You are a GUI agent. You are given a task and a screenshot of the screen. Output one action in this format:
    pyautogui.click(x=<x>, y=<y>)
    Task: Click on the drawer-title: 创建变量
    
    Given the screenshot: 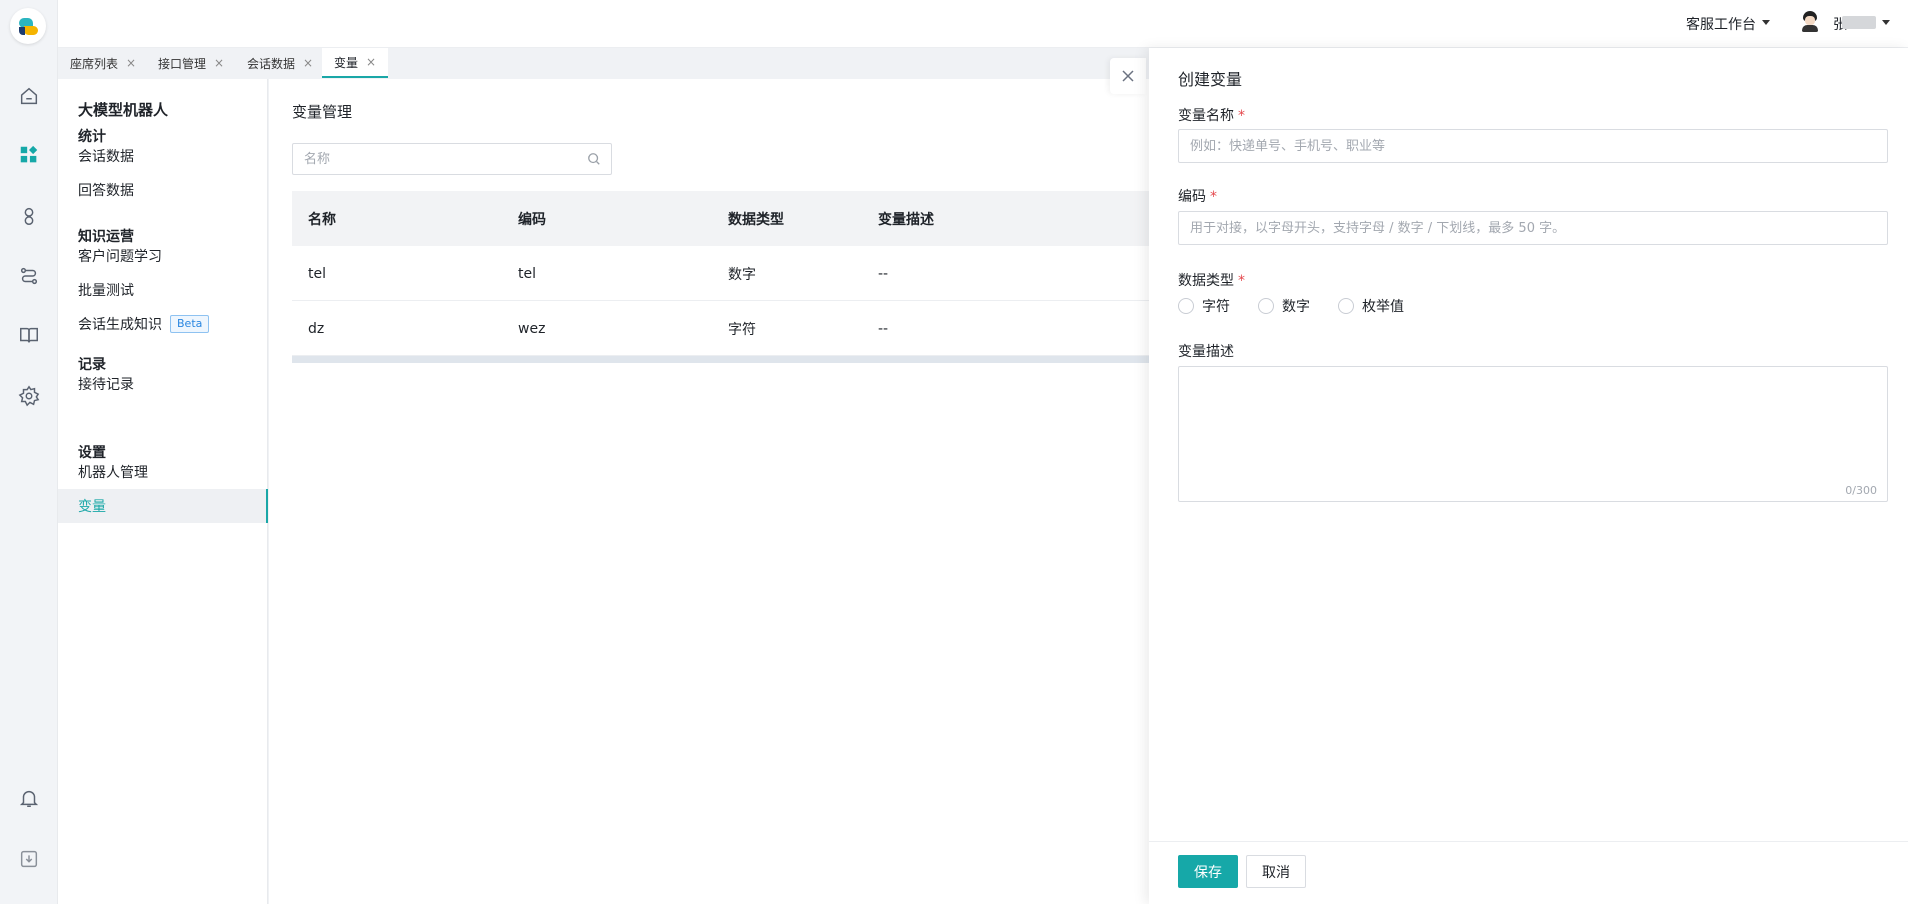 What is the action you would take?
    pyautogui.click(x=1210, y=79)
    